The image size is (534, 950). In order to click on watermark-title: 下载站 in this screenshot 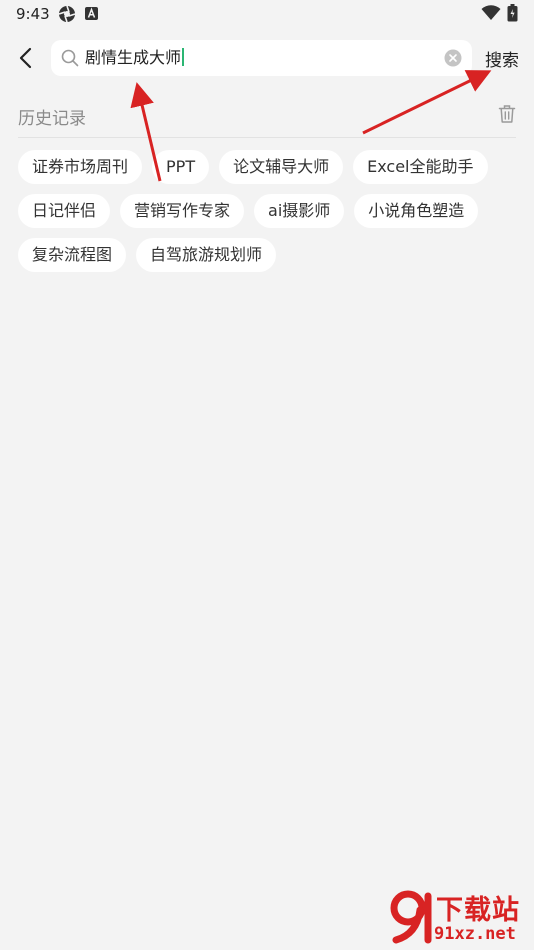, I will do `click(478, 910)`.